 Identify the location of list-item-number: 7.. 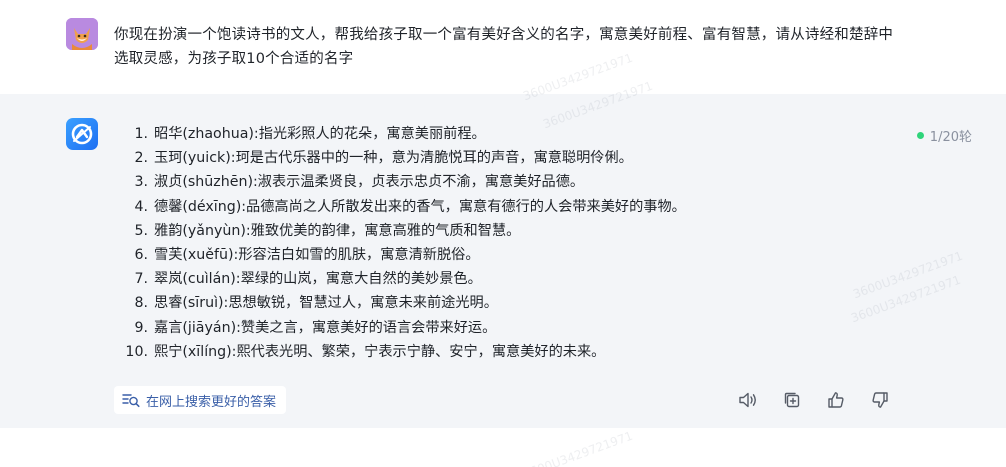
(141, 279).